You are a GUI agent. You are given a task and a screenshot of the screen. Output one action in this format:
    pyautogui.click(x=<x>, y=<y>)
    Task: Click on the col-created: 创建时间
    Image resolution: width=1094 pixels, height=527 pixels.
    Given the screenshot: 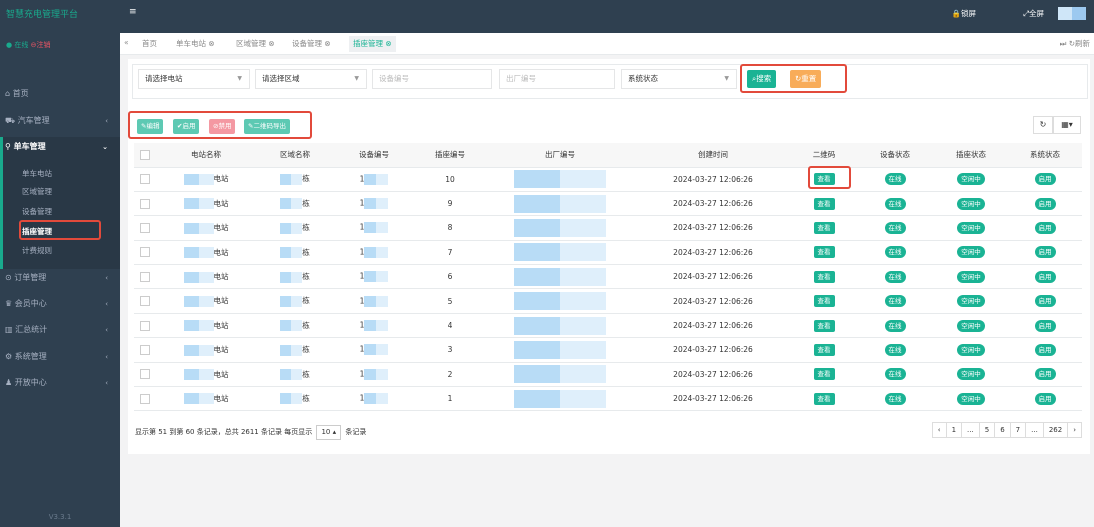 What is the action you would take?
    pyautogui.click(x=713, y=155)
    